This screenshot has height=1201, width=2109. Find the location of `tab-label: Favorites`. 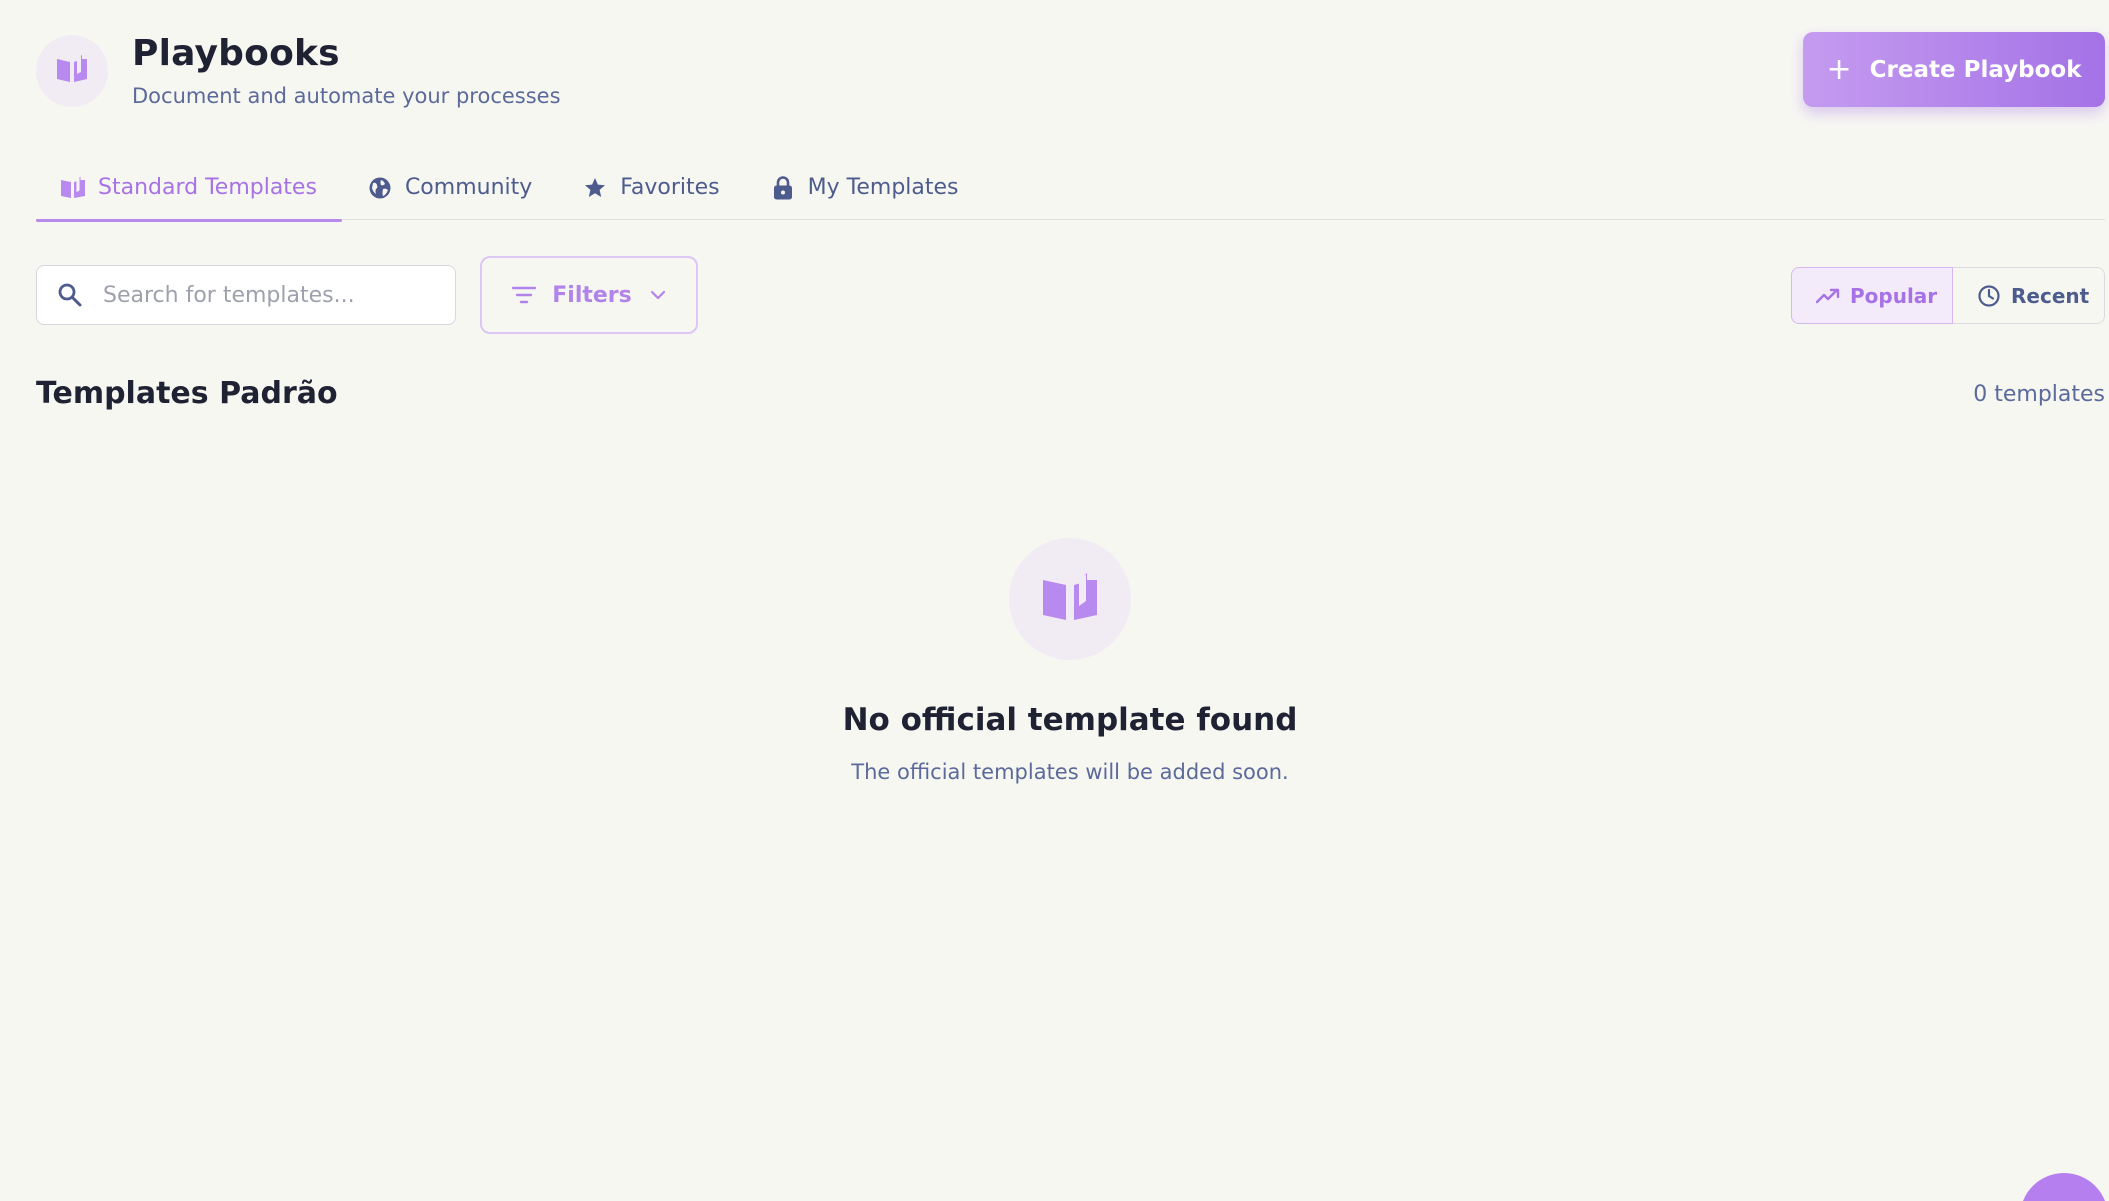

tab-label: Favorites is located at coordinates (670, 187).